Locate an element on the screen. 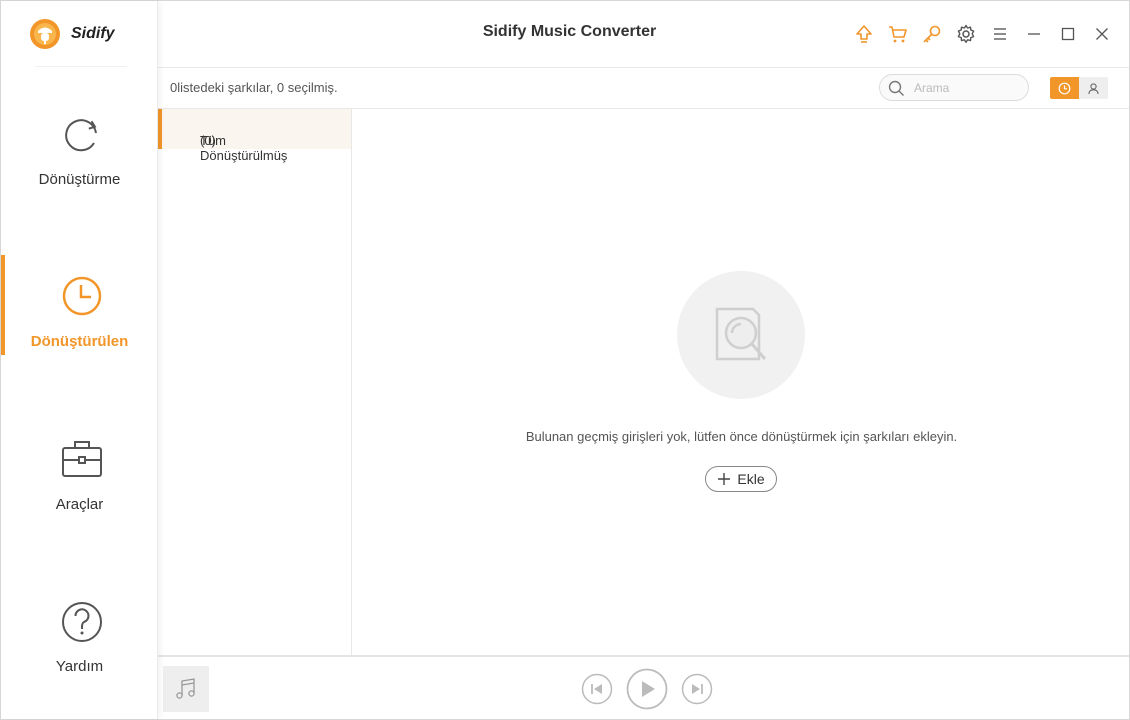  toolbox-icon is located at coordinates (82, 459).